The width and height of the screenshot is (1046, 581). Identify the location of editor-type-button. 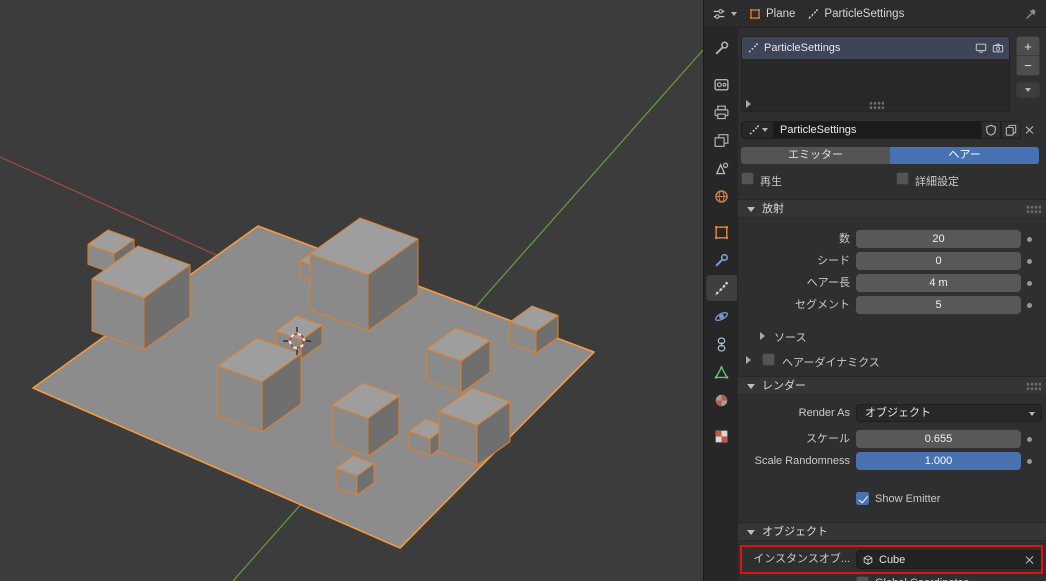
(724, 14).